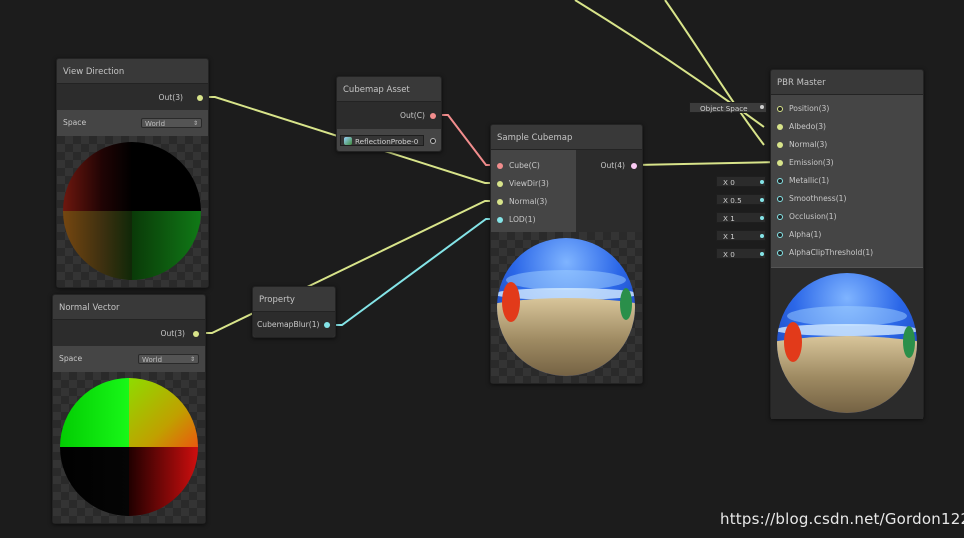 The image size is (964, 538). What do you see at coordinates (634, 166) in the screenshot?
I see `sample-cubemap-out-port` at bounding box center [634, 166].